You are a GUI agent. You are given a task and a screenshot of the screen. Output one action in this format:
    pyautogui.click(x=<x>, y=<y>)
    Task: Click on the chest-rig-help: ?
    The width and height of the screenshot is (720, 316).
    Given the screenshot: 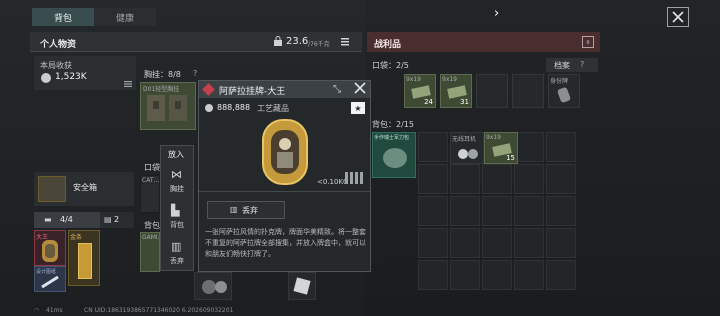 What is the action you would take?
    pyautogui.click(x=195, y=73)
    